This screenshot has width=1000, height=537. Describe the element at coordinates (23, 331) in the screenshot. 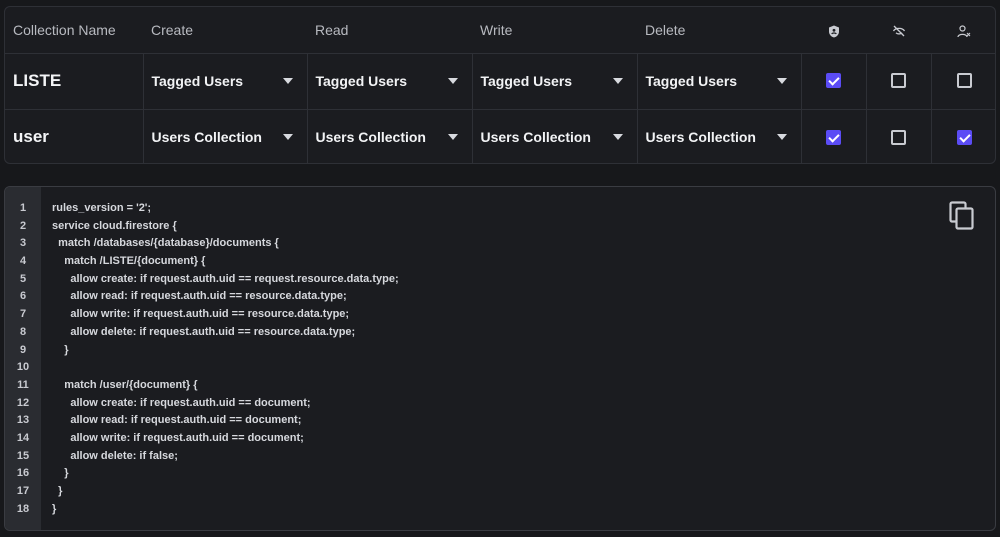

I see `line-number: 8` at that location.